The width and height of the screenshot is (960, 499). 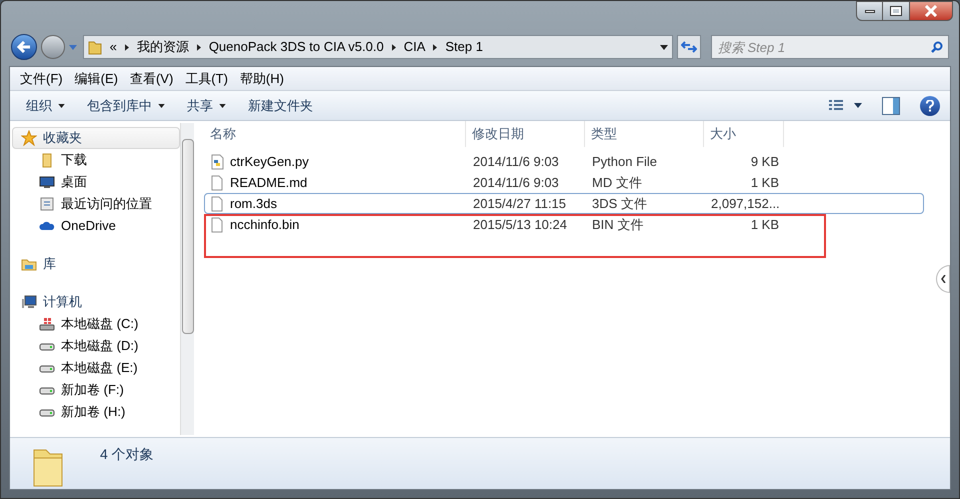 What do you see at coordinates (564, 182) in the screenshot?
I see `file-row: README.md 2014/11/6 9:03 MD 文件 1 KB` at bounding box center [564, 182].